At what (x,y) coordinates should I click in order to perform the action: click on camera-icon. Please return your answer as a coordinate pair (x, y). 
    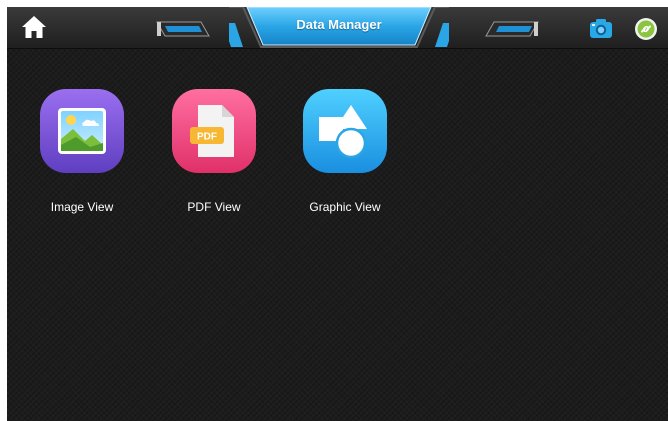
    Looking at the image, I should click on (601, 28).